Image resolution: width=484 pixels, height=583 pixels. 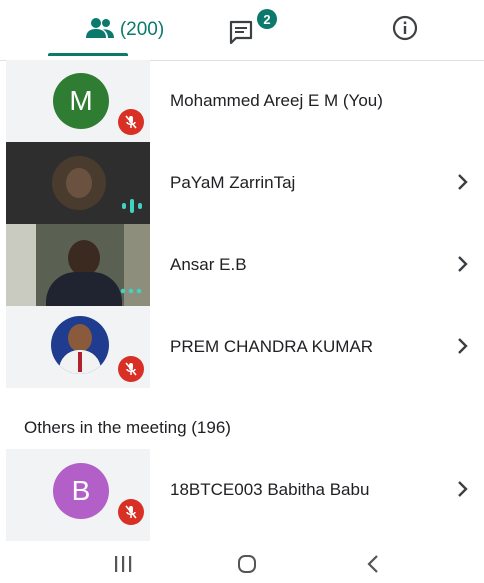 I want to click on tab-bar: (200) 2, so click(x=242, y=30).